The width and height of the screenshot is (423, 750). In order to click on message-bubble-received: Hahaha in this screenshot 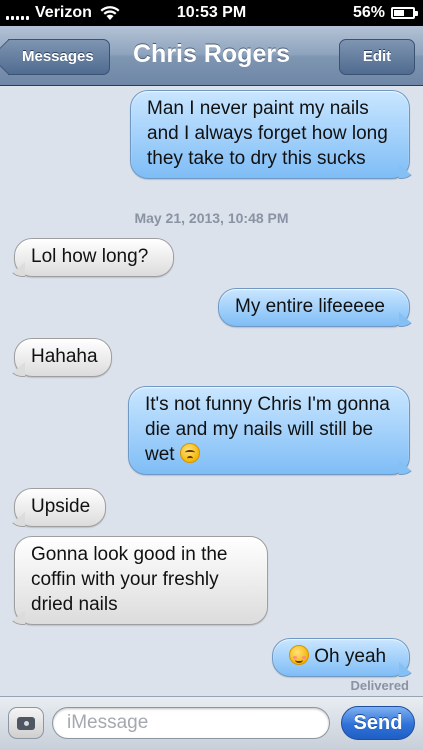, I will do `click(63, 357)`.